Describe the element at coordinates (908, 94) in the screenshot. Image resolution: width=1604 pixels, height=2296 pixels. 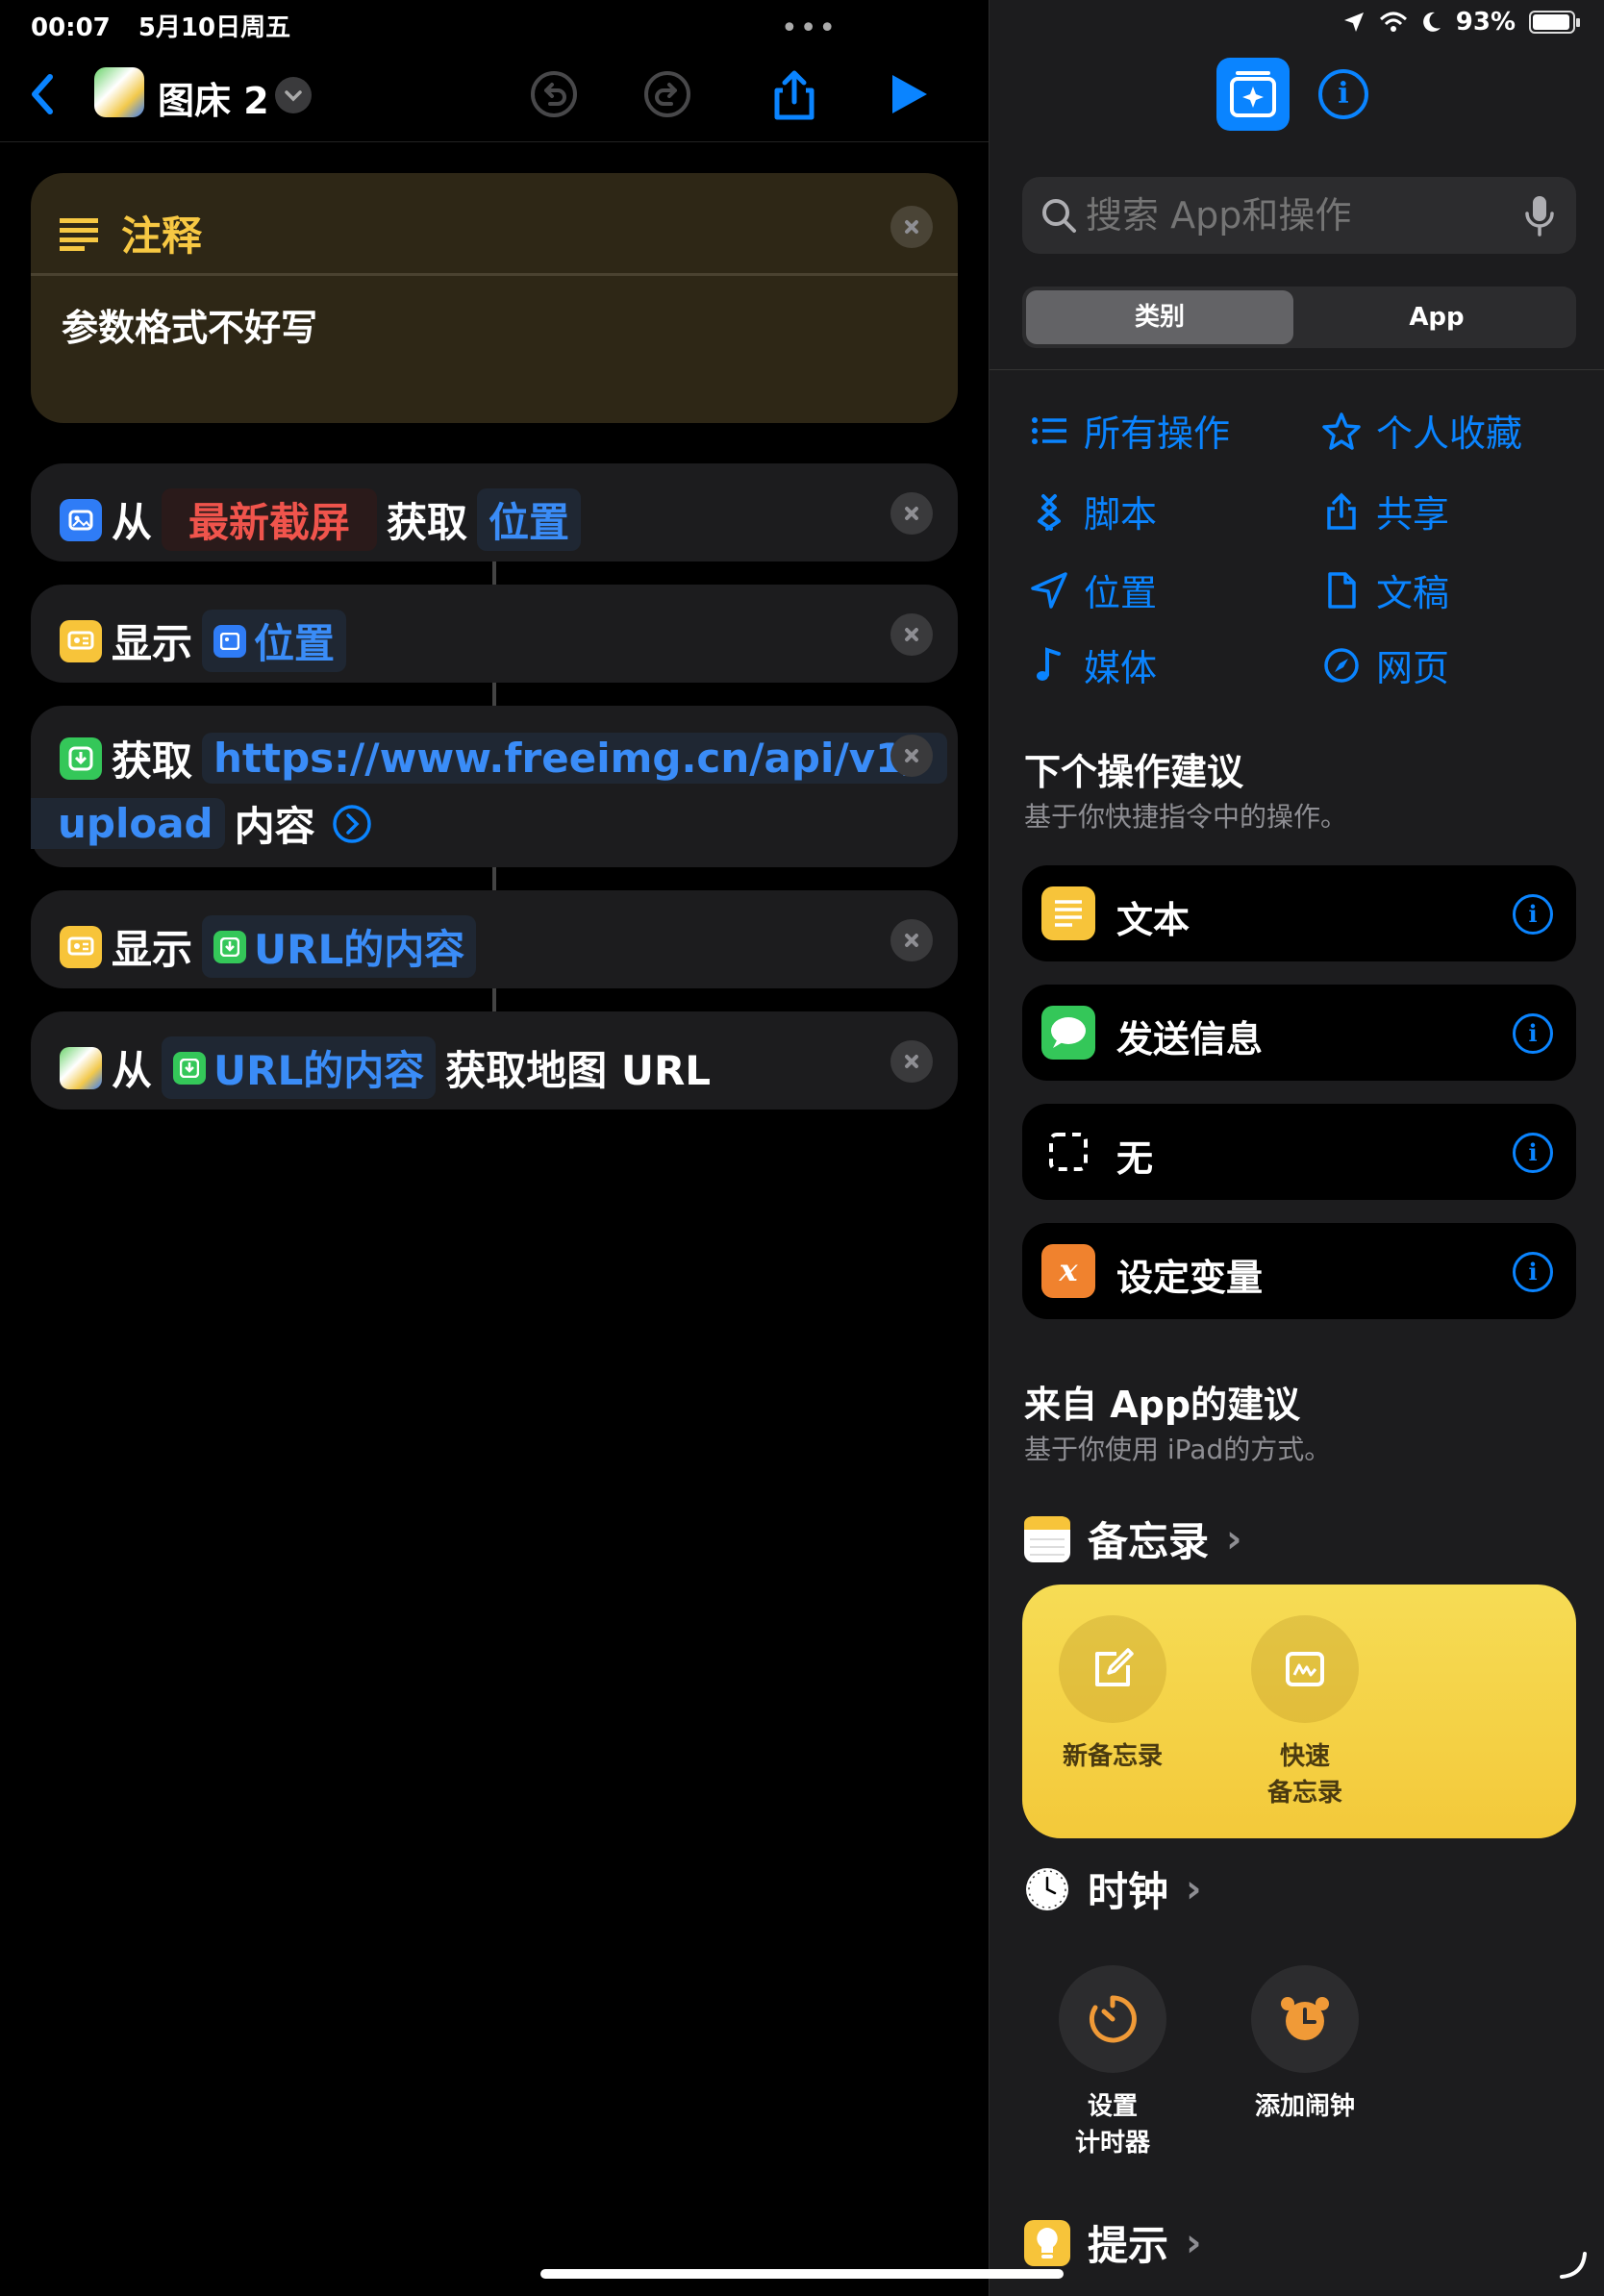
I see `run-play-icon` at that location.